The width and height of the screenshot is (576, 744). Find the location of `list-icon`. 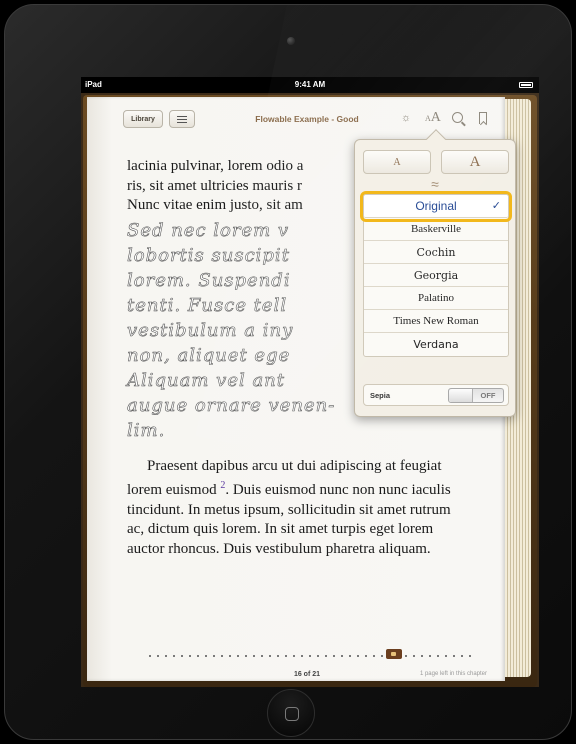

list-icon is located at coordinates (182, 119).